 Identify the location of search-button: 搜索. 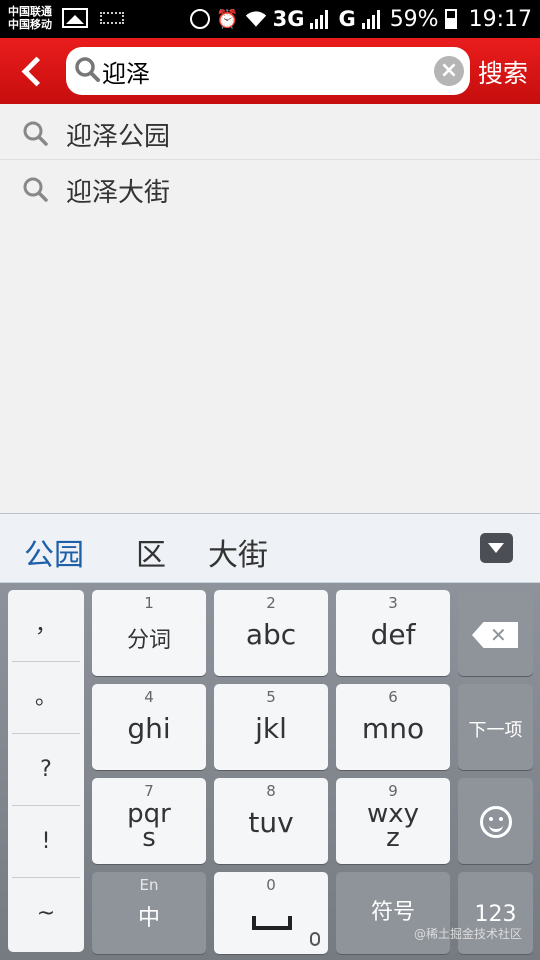
(503, 72).